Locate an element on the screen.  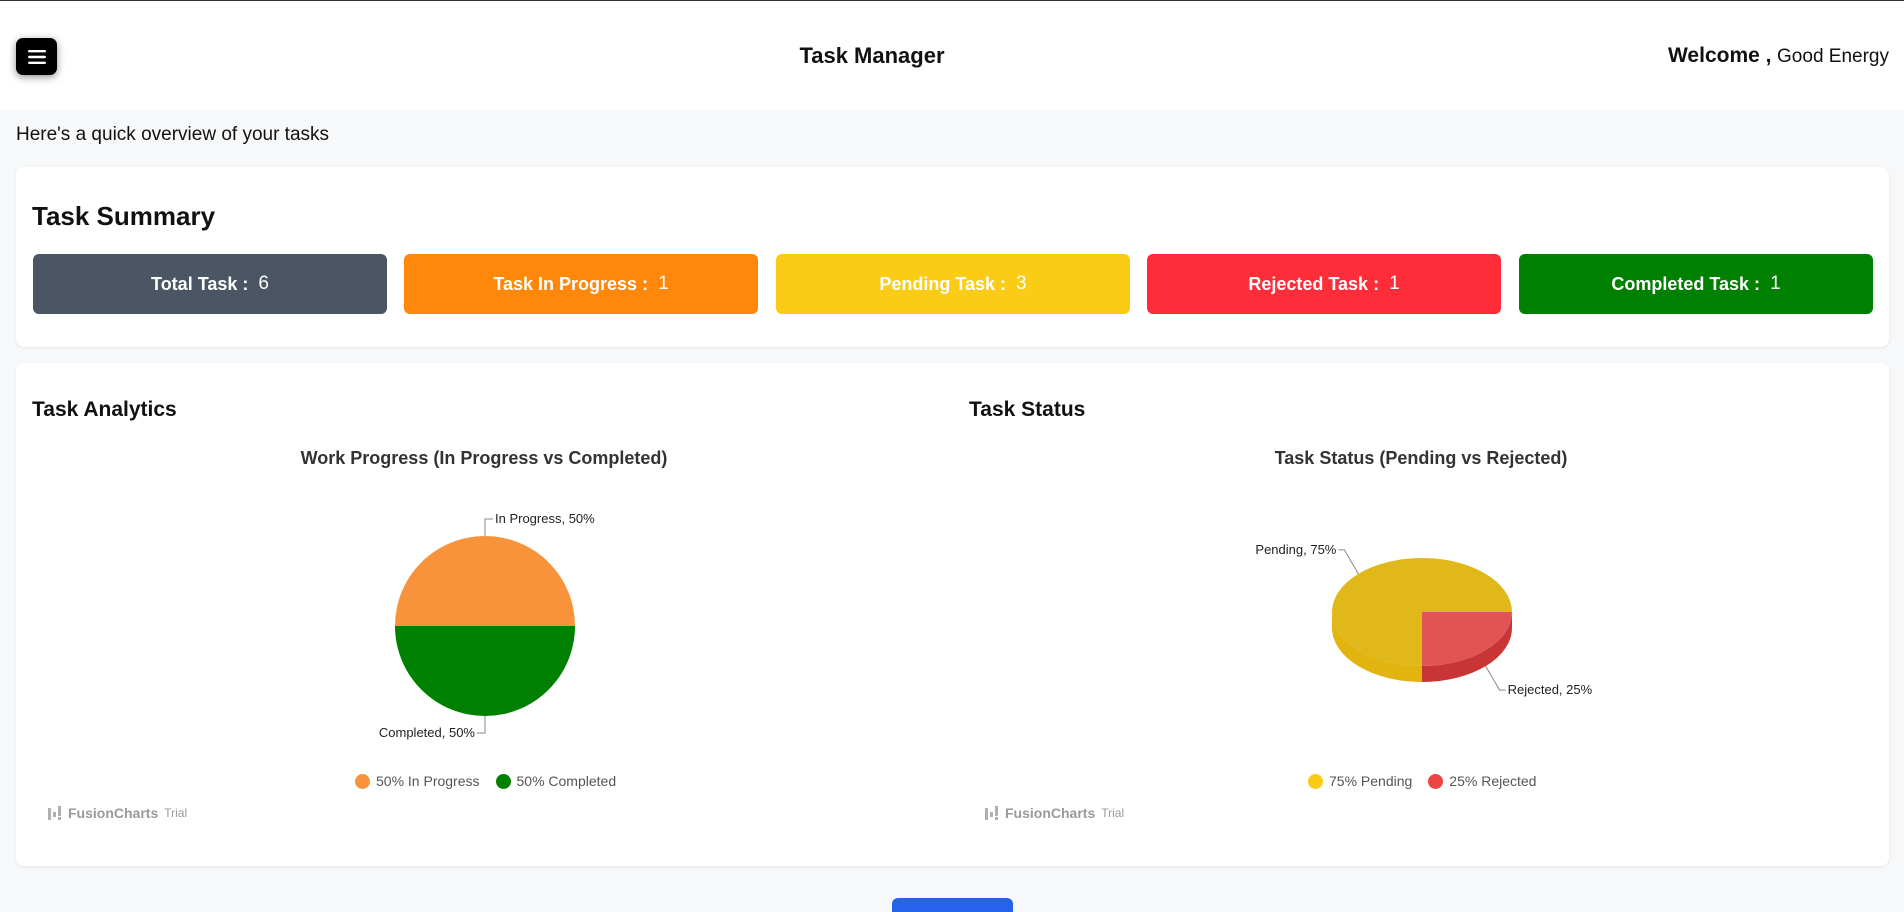
completed-task-card: Completed Task : 1 is located at coordinates (1696, 284).